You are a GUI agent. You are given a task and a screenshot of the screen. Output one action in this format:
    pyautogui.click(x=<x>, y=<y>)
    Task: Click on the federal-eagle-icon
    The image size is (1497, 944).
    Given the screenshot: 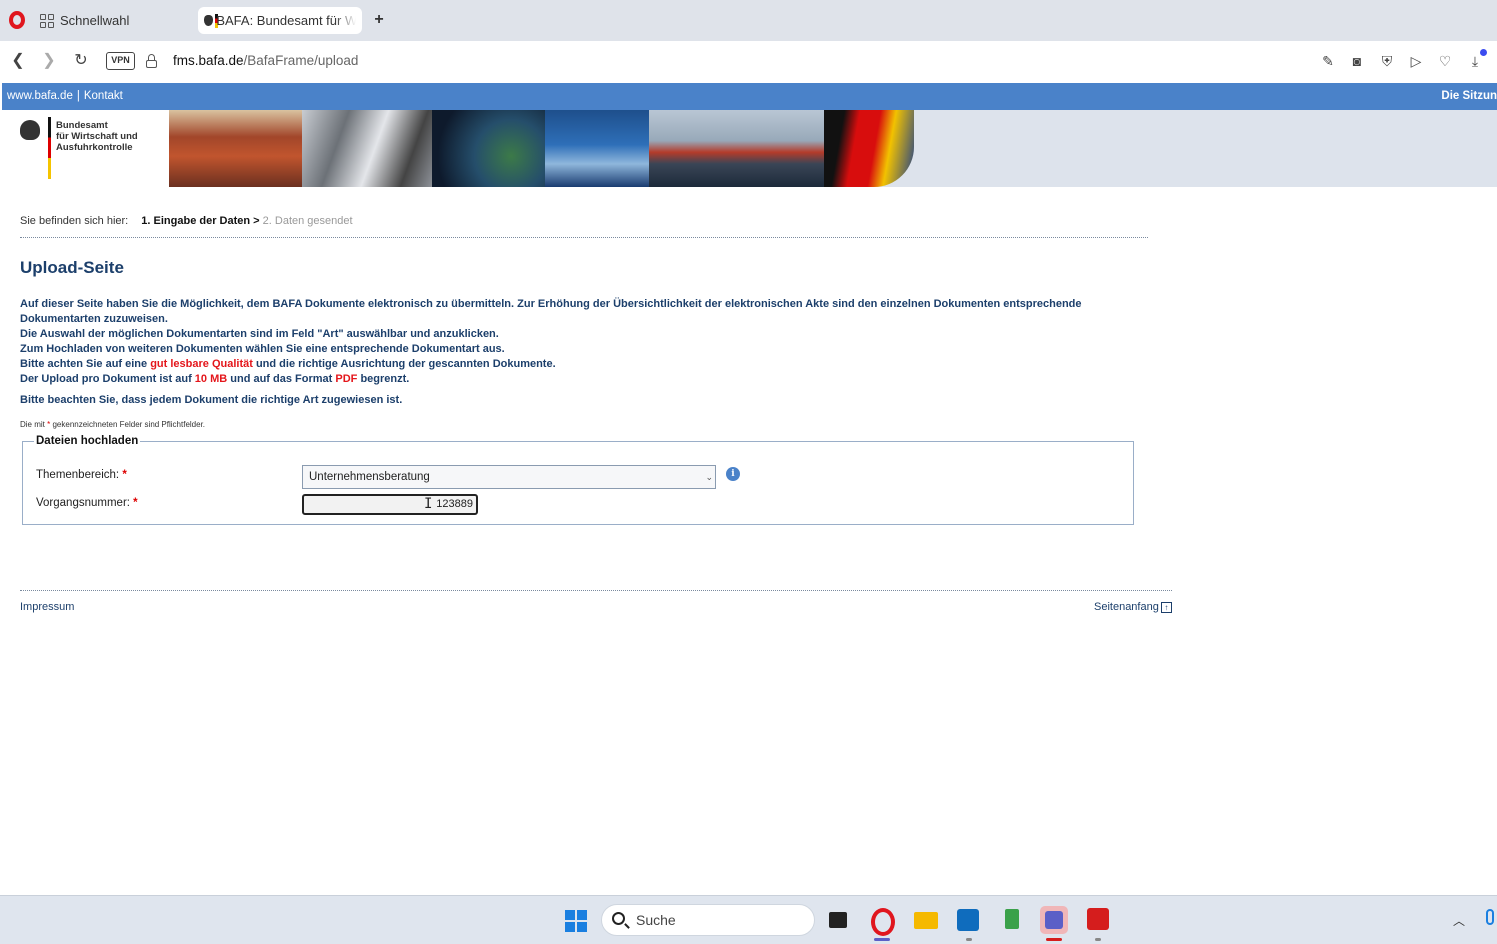 What is the action you would take?
    pyautogui.click(x=30, y=130)
    